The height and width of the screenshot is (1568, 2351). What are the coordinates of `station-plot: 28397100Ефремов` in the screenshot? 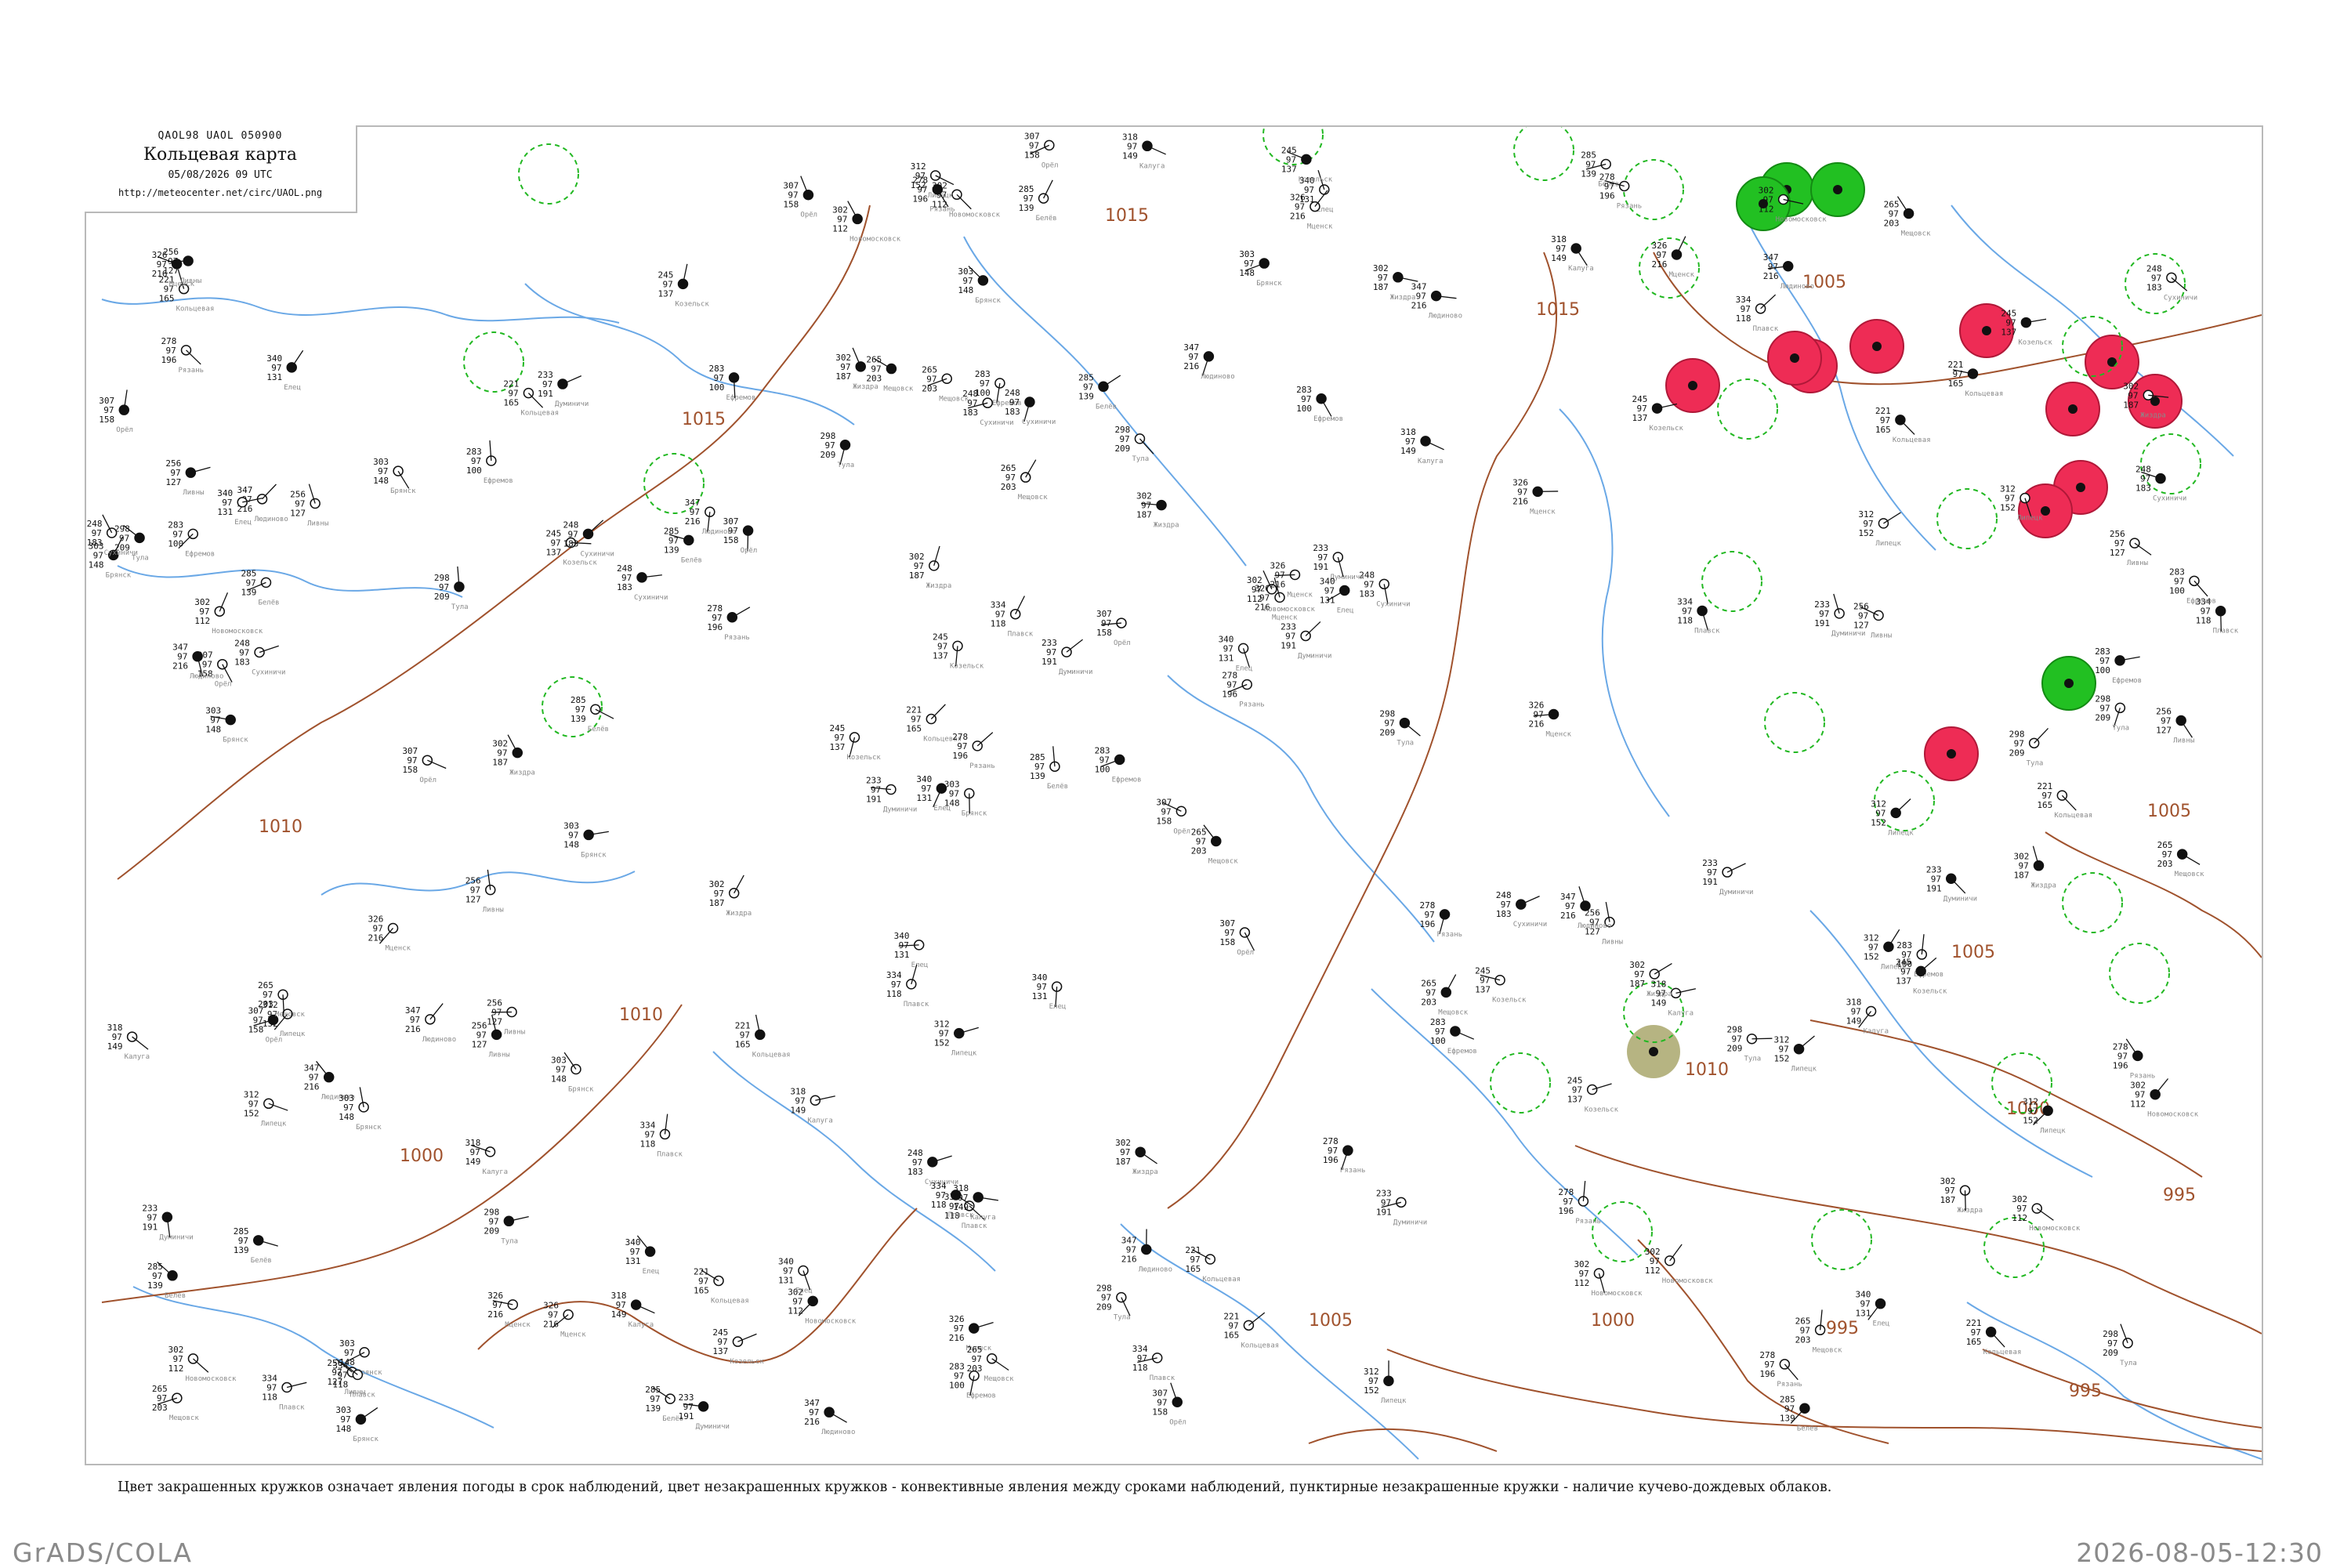 It's located at (1118, 765).